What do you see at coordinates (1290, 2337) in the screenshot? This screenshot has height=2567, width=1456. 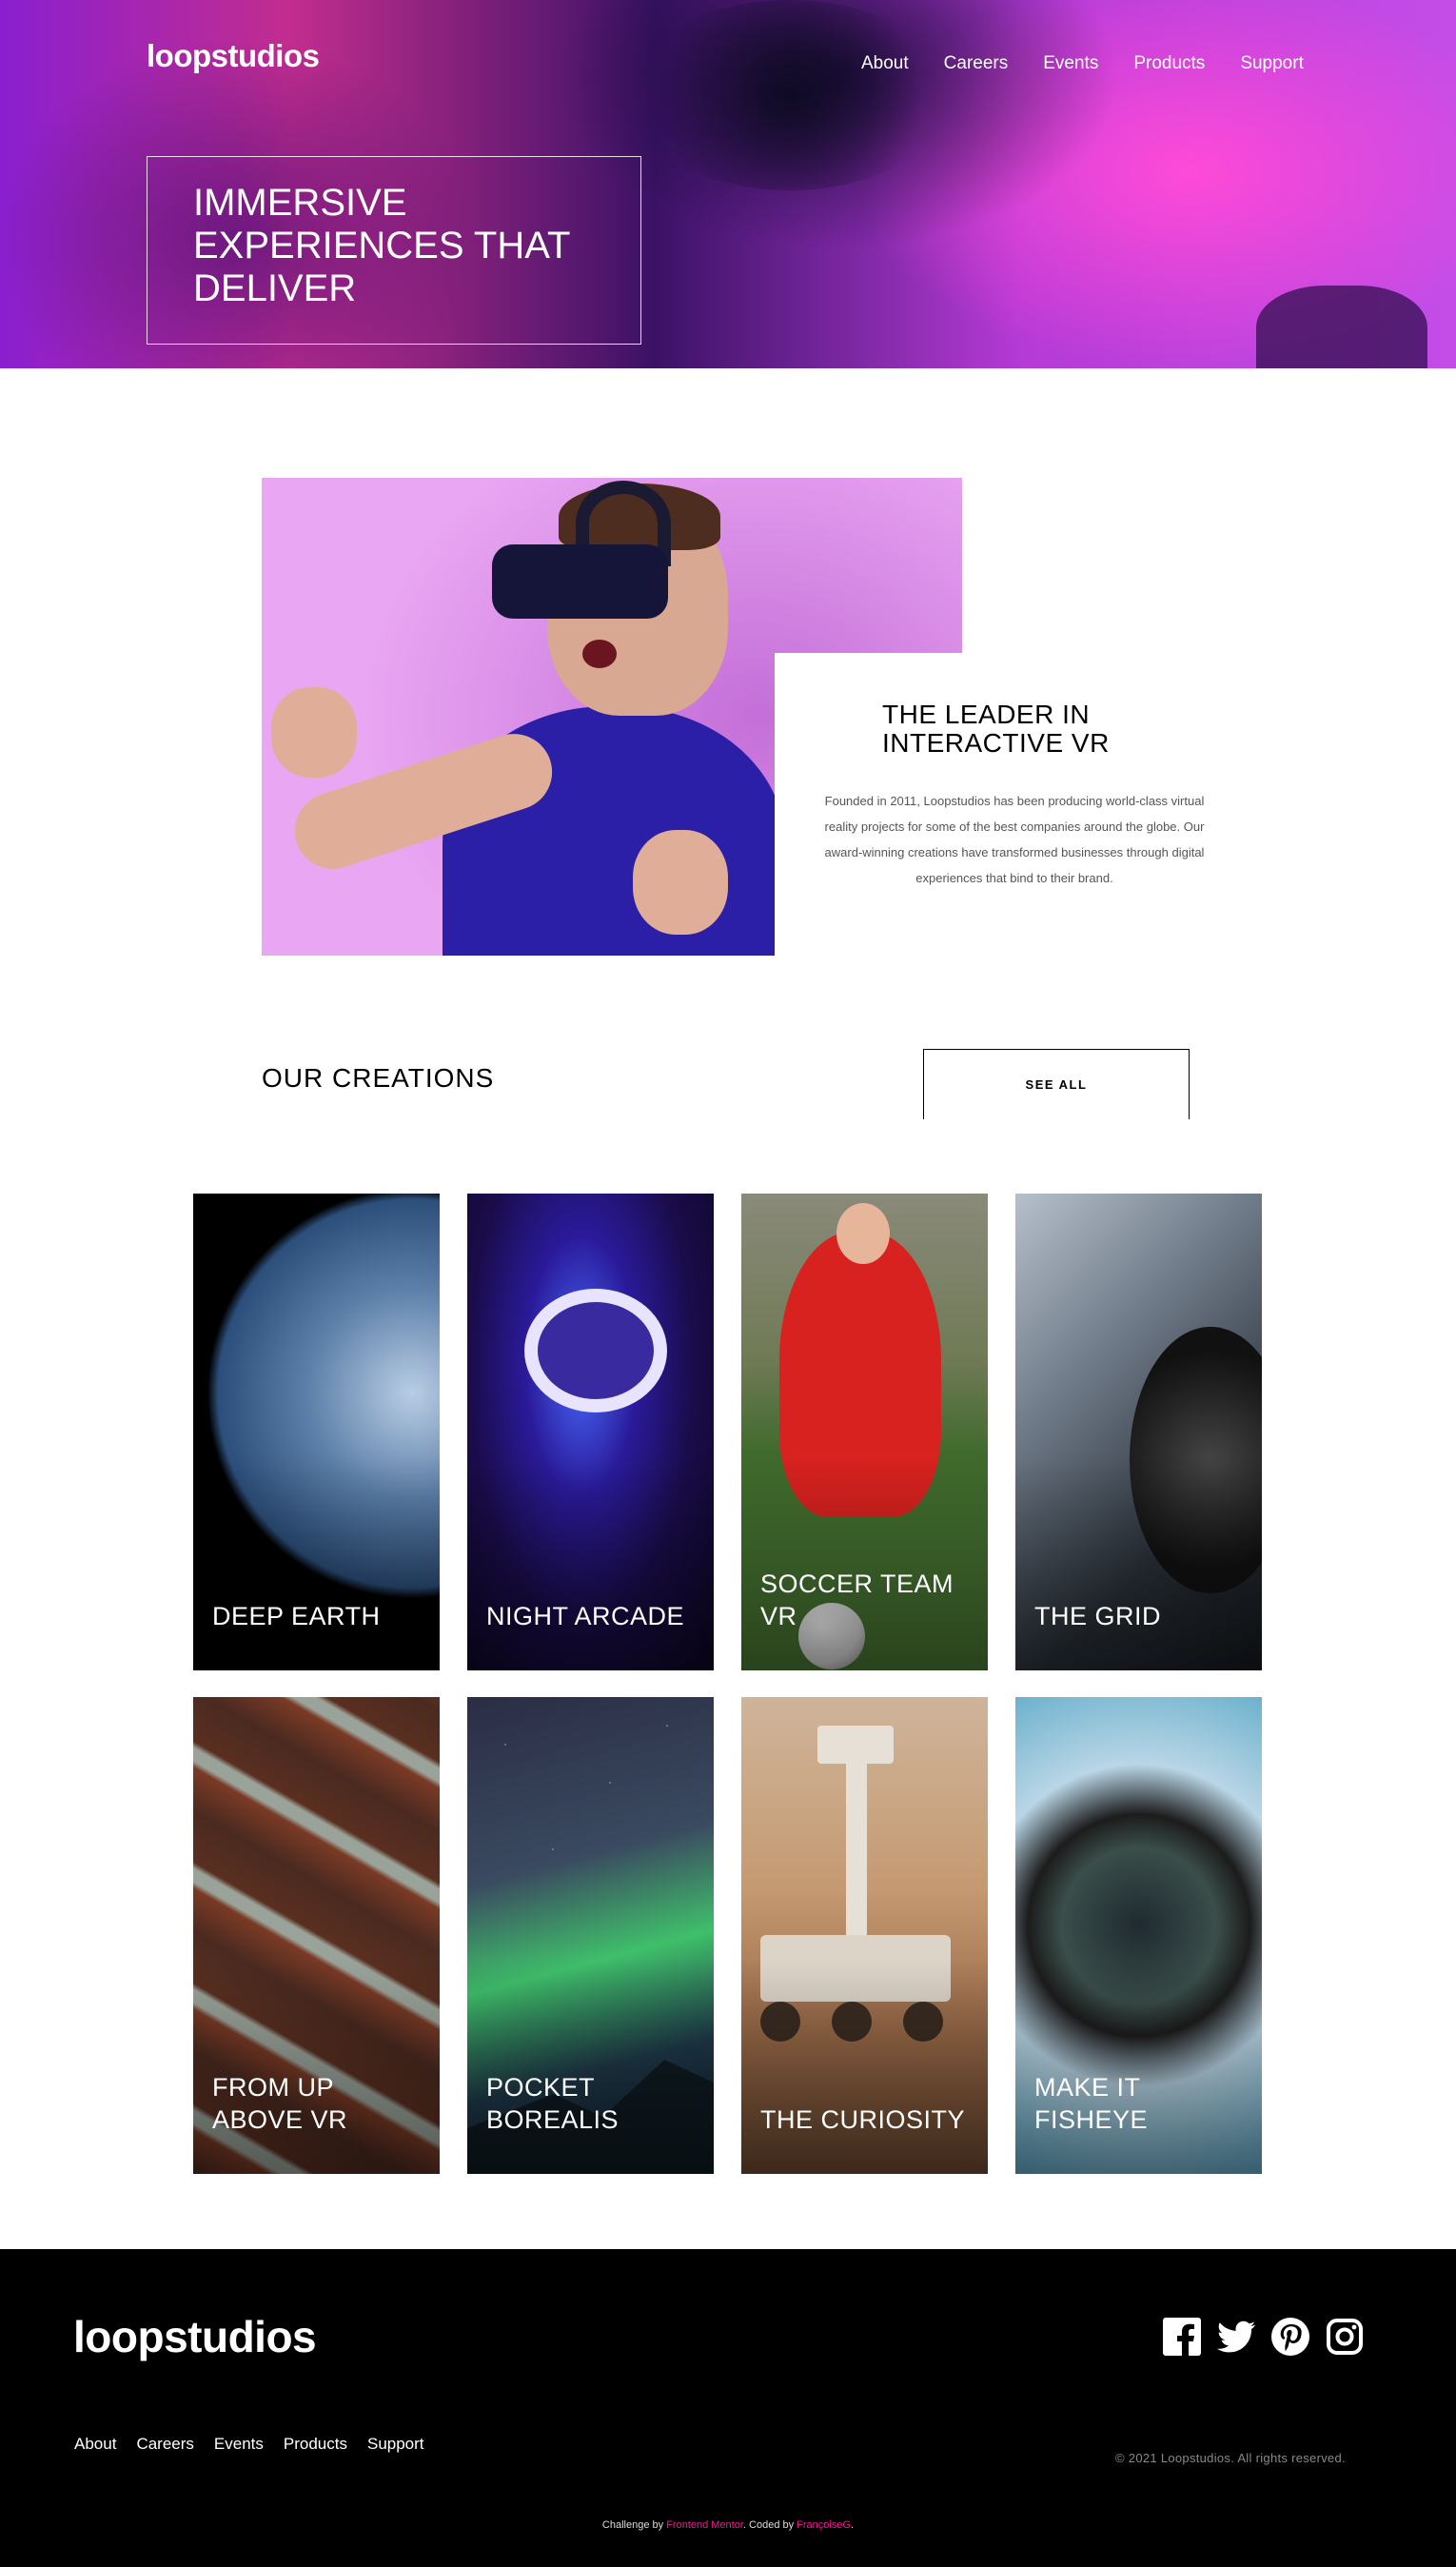 I see `pinterest-icon` at bounding box center [1290, 2337].